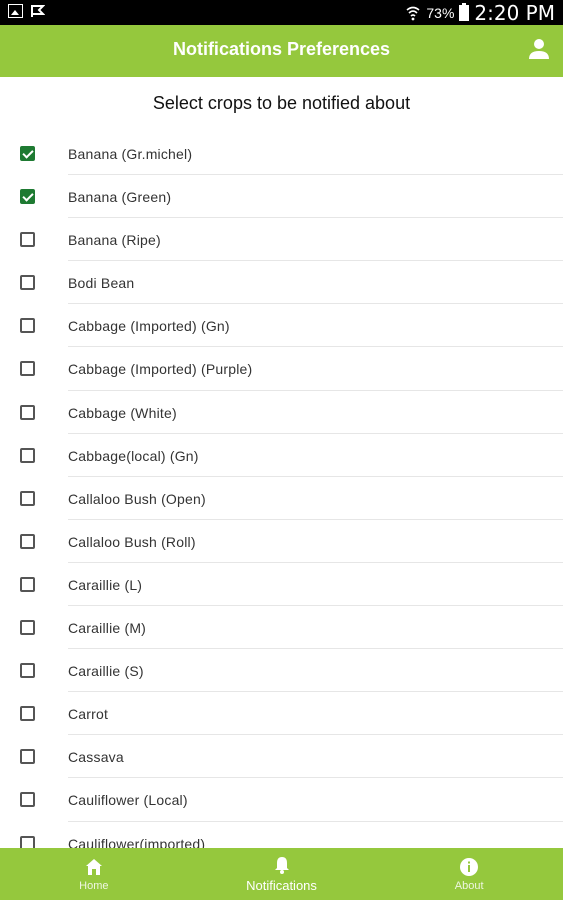 Image resolution: width=563 pixels, height=900 pixels. Describe the element at coordinates (281, 240) in the screenshot. I see `list-item: Banana (Ripe)` at that location.